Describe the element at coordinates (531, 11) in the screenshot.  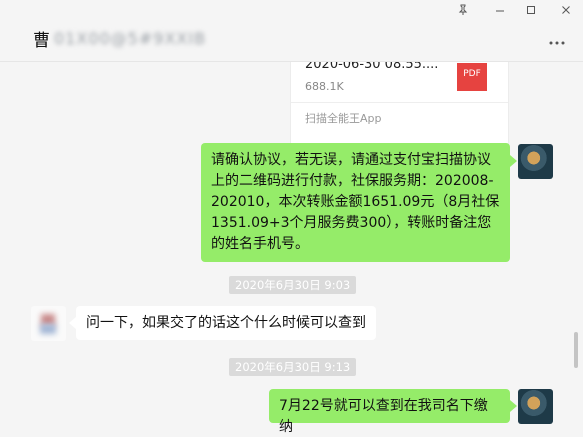
I see `maximize-icon` at that location.